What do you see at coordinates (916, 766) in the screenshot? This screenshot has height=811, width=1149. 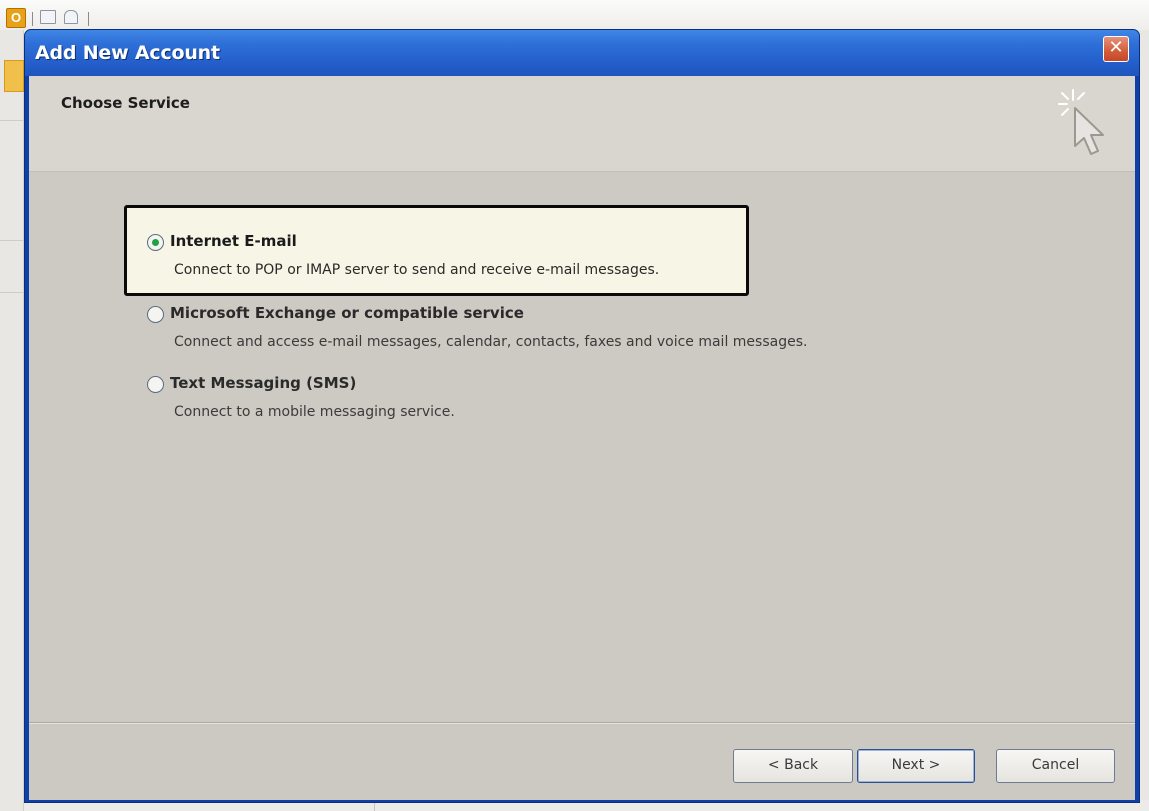 I see `next-button: Next >` at bounding box center [916, 766].